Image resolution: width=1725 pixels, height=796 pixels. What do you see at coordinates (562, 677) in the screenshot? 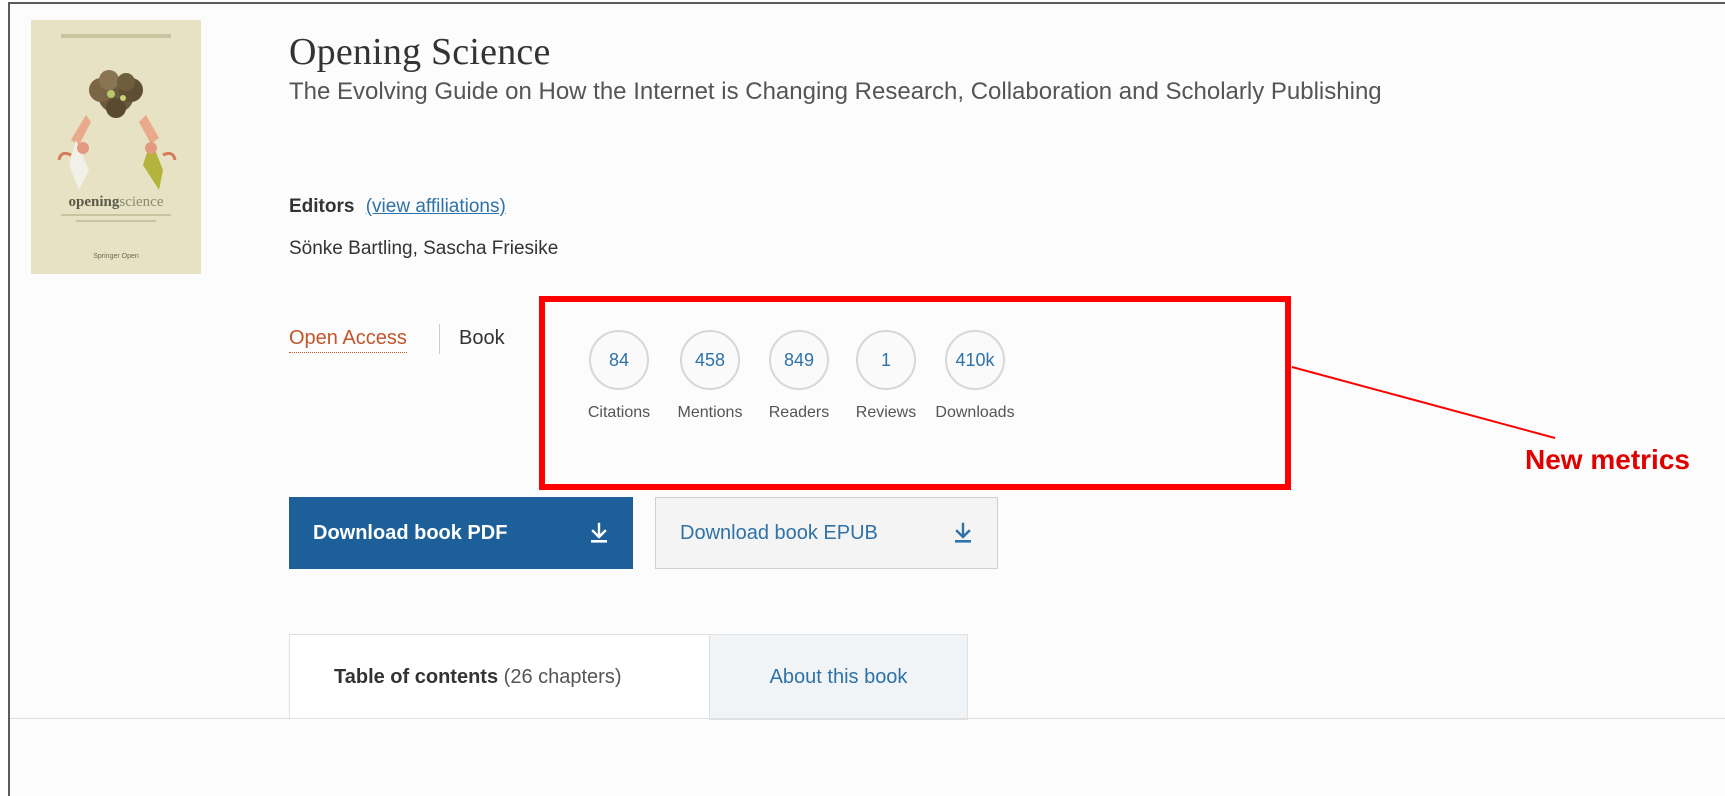
I see `tab-toc-count: (26 chapters)` at bounding box center [562, 677].